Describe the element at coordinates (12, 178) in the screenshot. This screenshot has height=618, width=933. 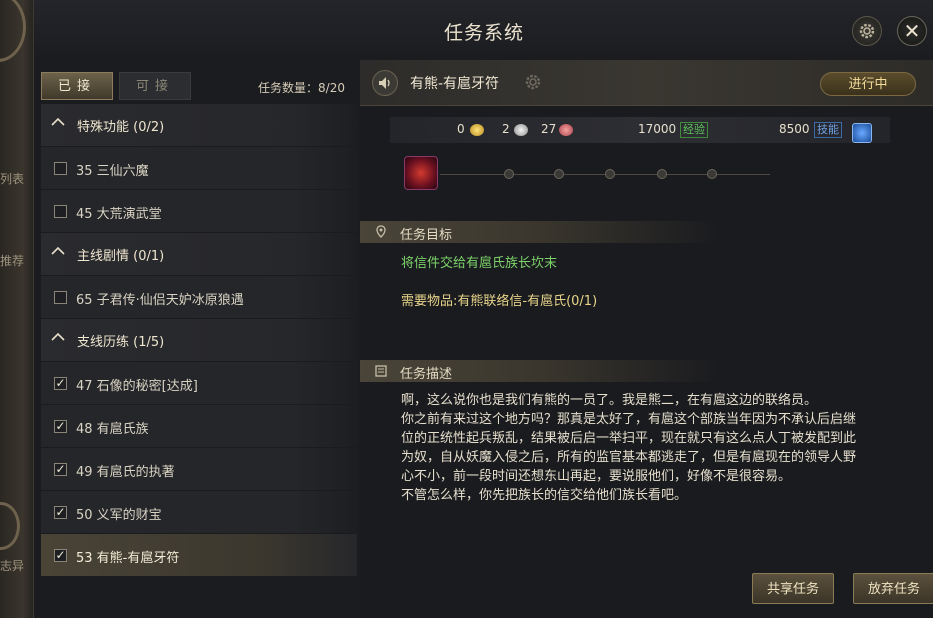
I see `side-menu-item-list: 列表` at that location.